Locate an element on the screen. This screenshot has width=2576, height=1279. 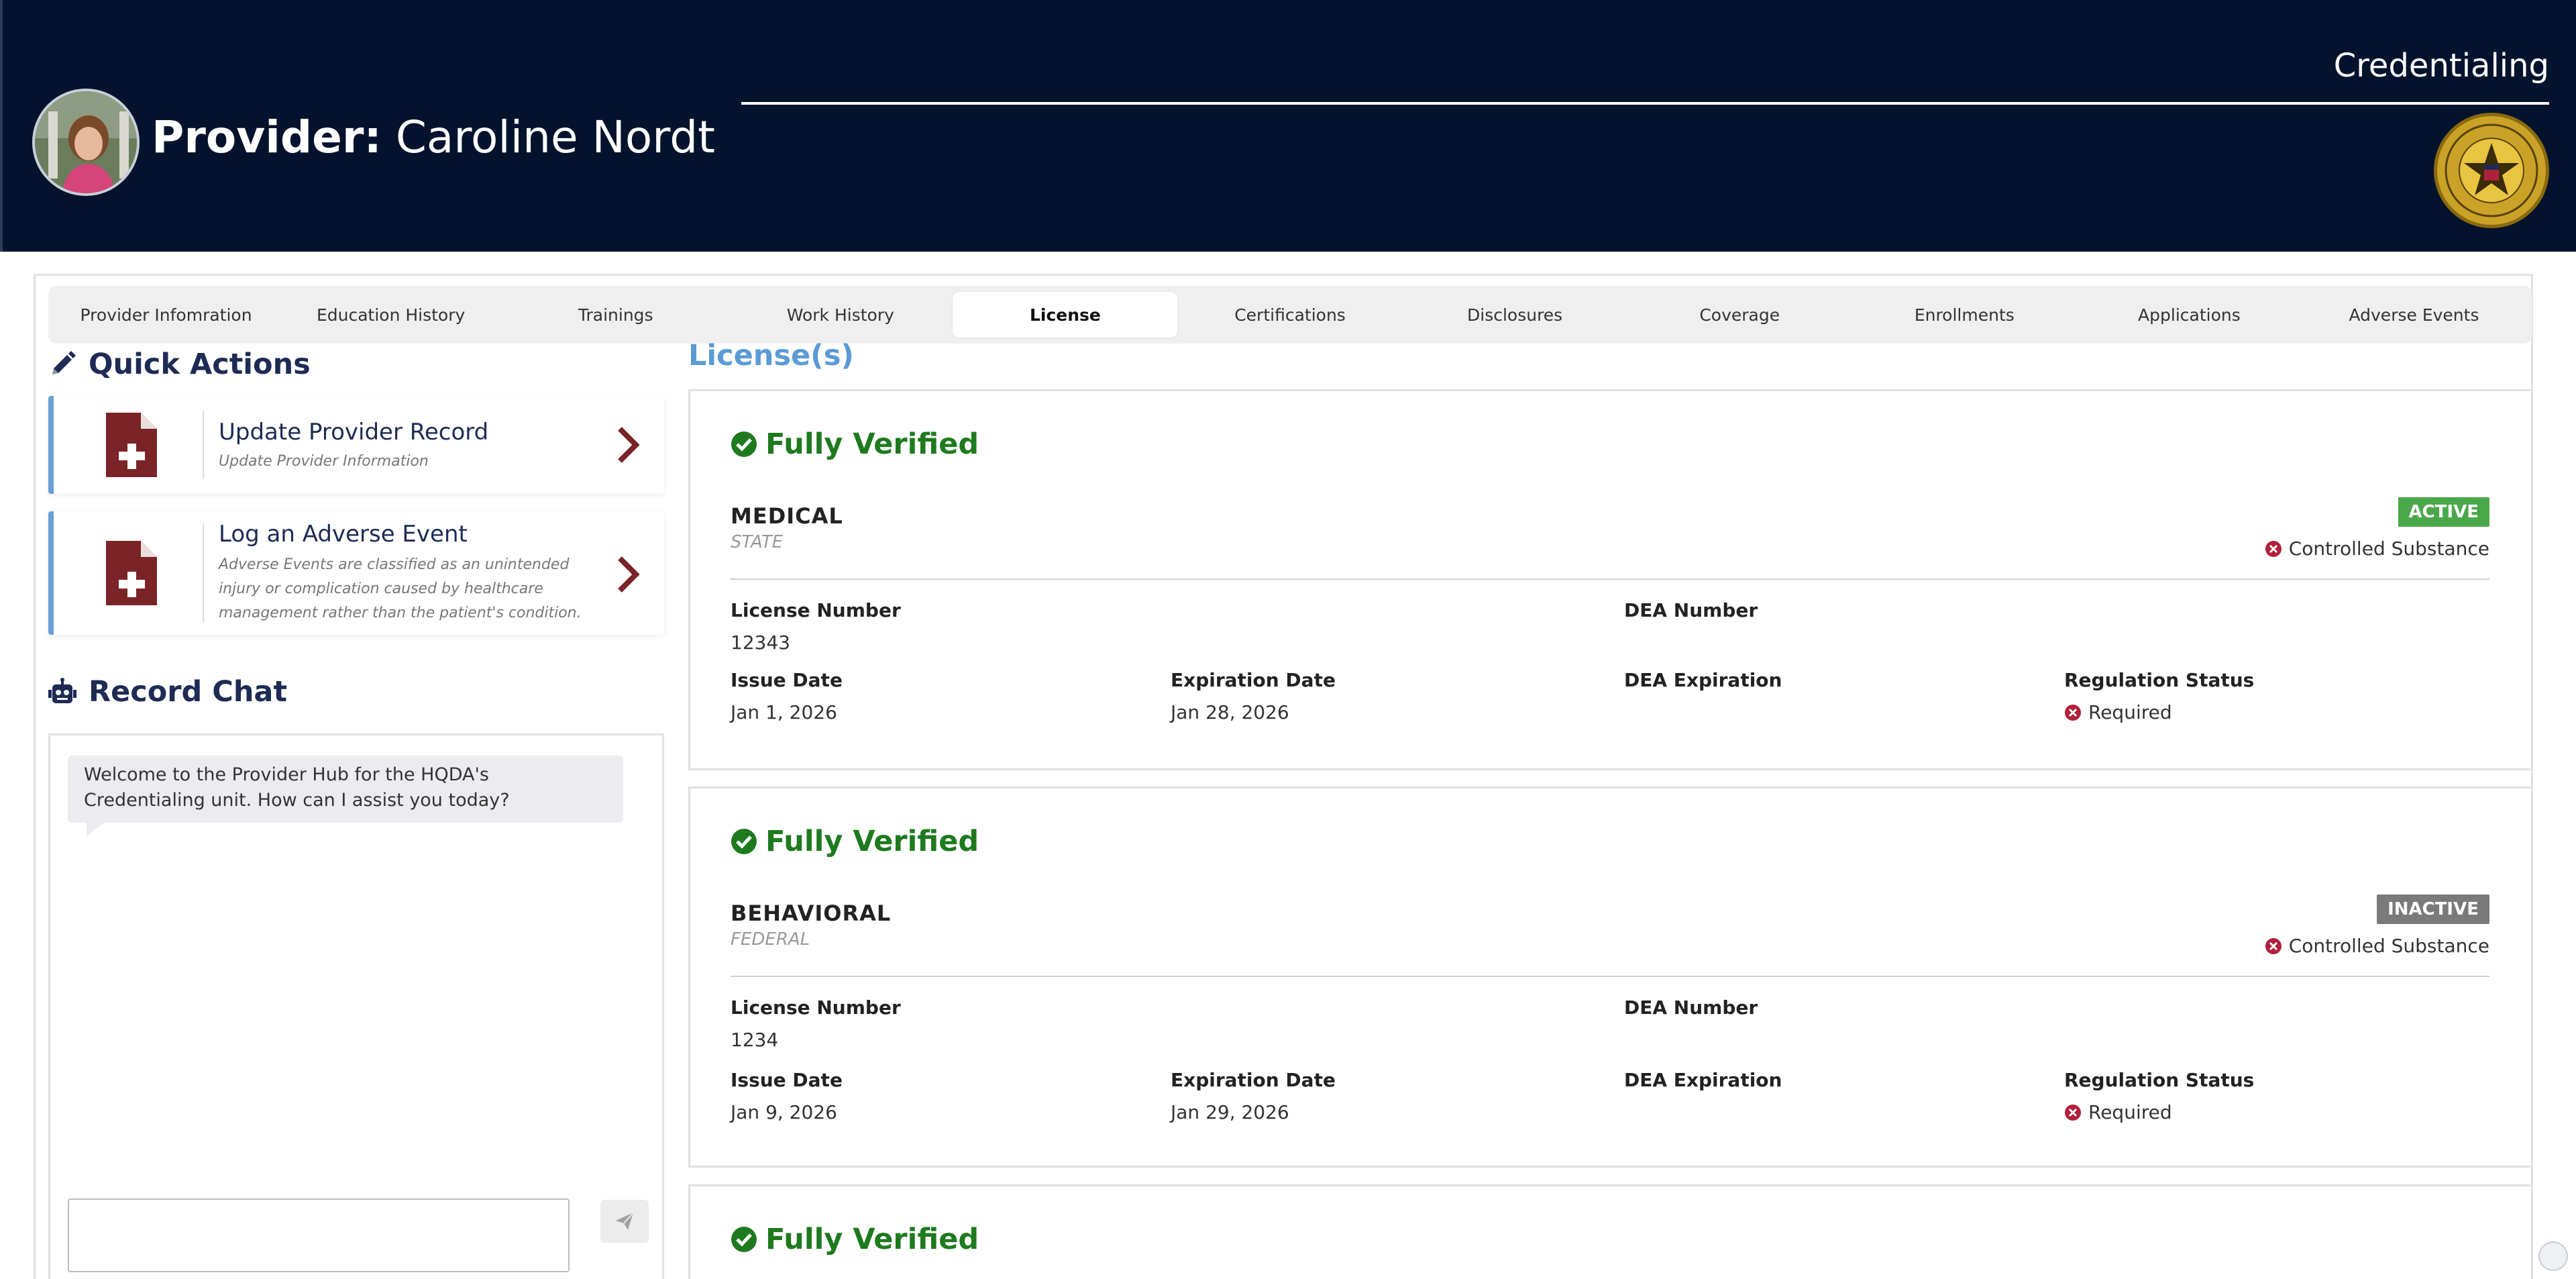
tab-adverse-events: Adverse Events is located at coordinates (2414, 315).